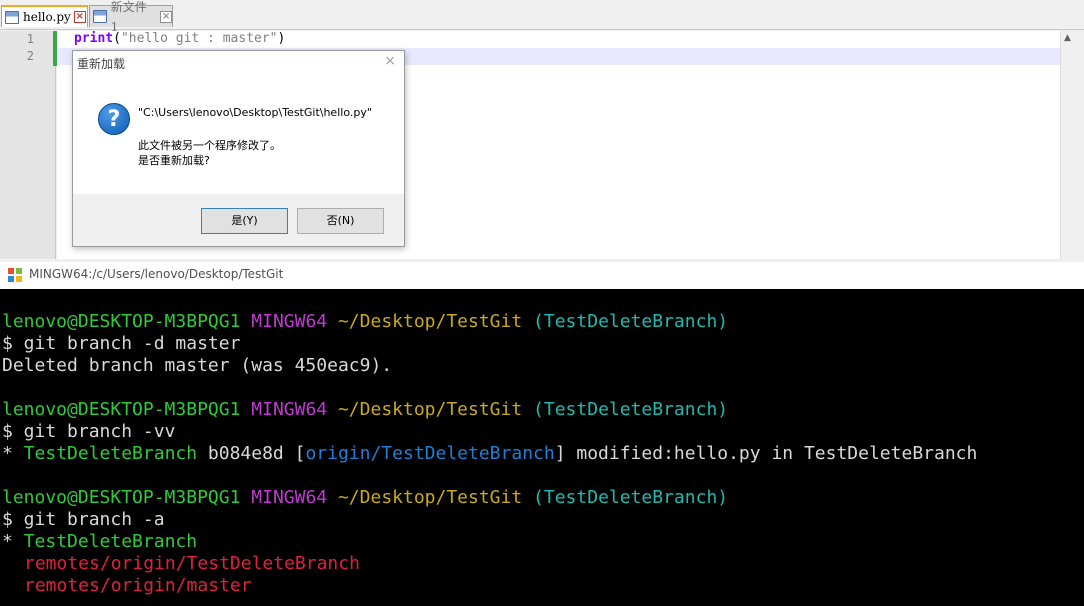  I want to click on git-bash-icon, so click(15, 275).